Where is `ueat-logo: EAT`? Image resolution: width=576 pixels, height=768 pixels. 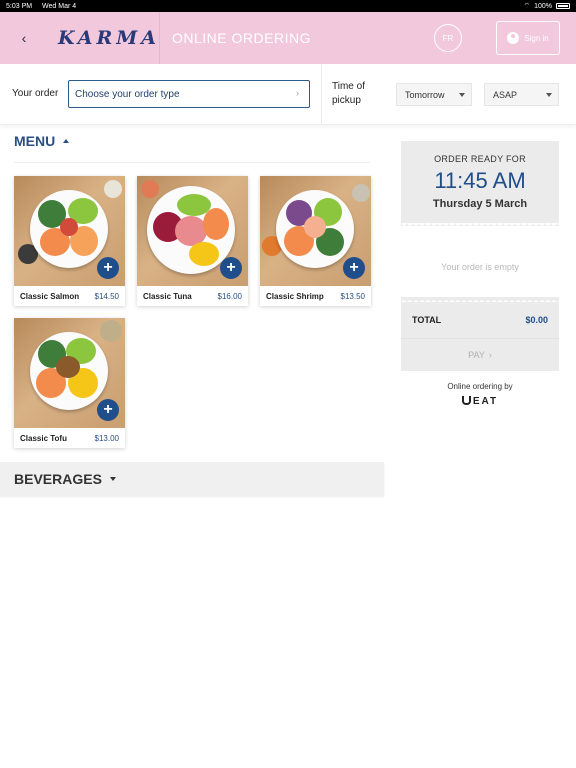 ueat-logo: EAT is located at coordinates (480, 401).